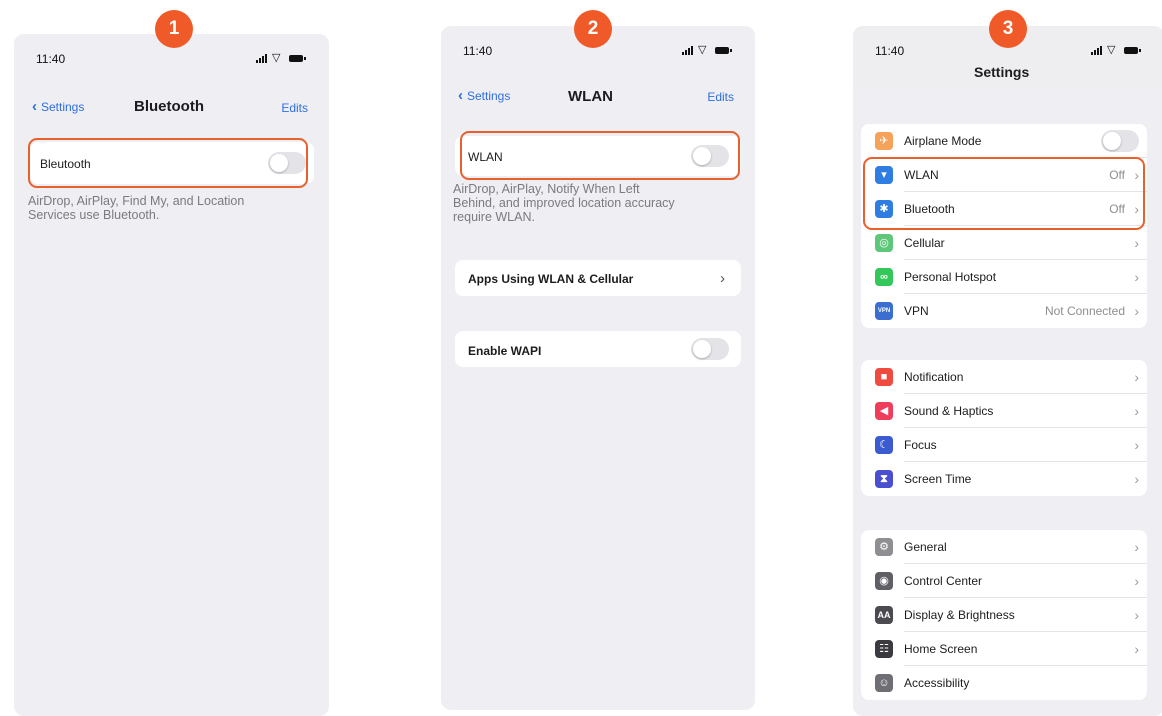  I want to click on footnote-line: Behind, and improved location accuracy, so click(564, 203).